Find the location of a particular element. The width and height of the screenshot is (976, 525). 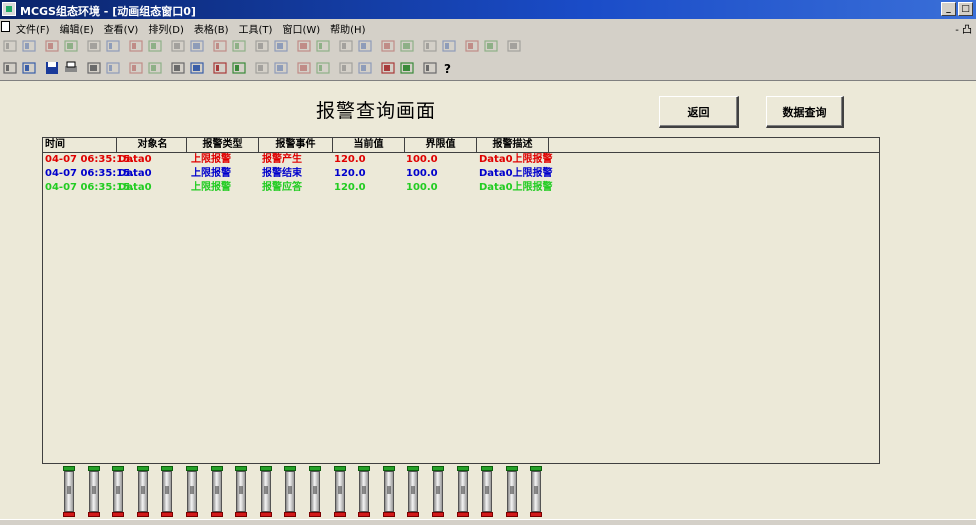

menu-item: 表格(B) is located at coordinates (211, 28).